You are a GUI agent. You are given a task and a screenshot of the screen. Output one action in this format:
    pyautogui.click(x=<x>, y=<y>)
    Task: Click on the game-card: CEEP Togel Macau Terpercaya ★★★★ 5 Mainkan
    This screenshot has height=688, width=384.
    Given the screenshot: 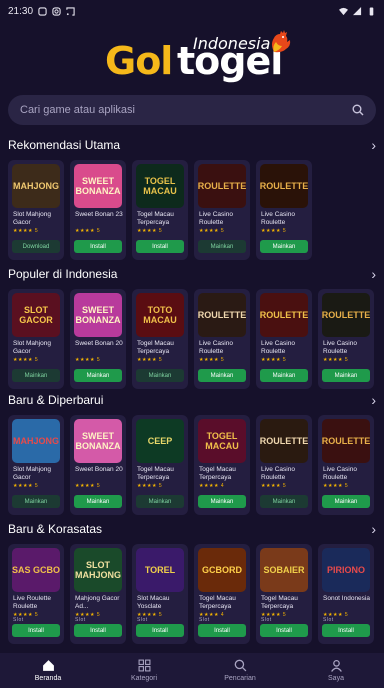 What is the action you would take?
    pyautogui.click(x=160, y=465)
    